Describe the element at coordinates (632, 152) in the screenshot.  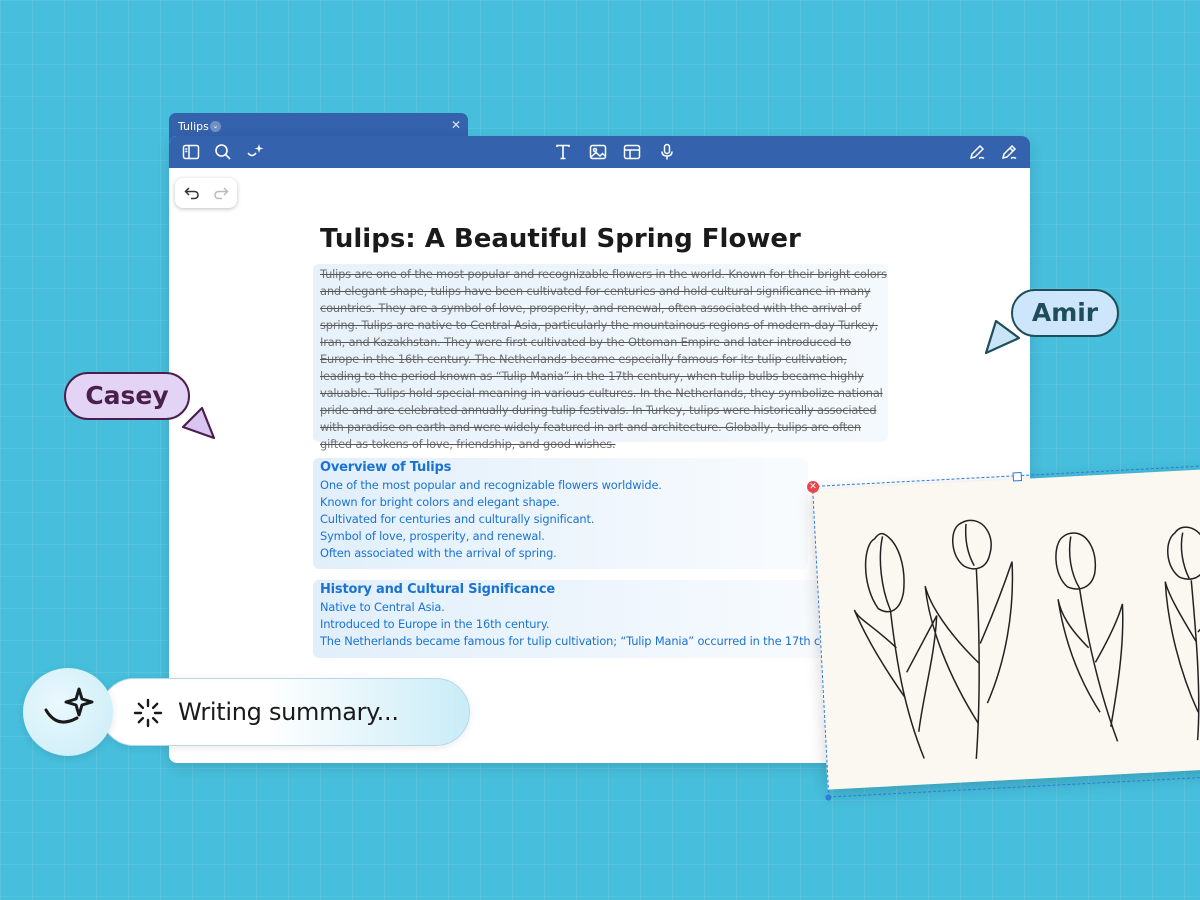
I see `table-icon` at that location.